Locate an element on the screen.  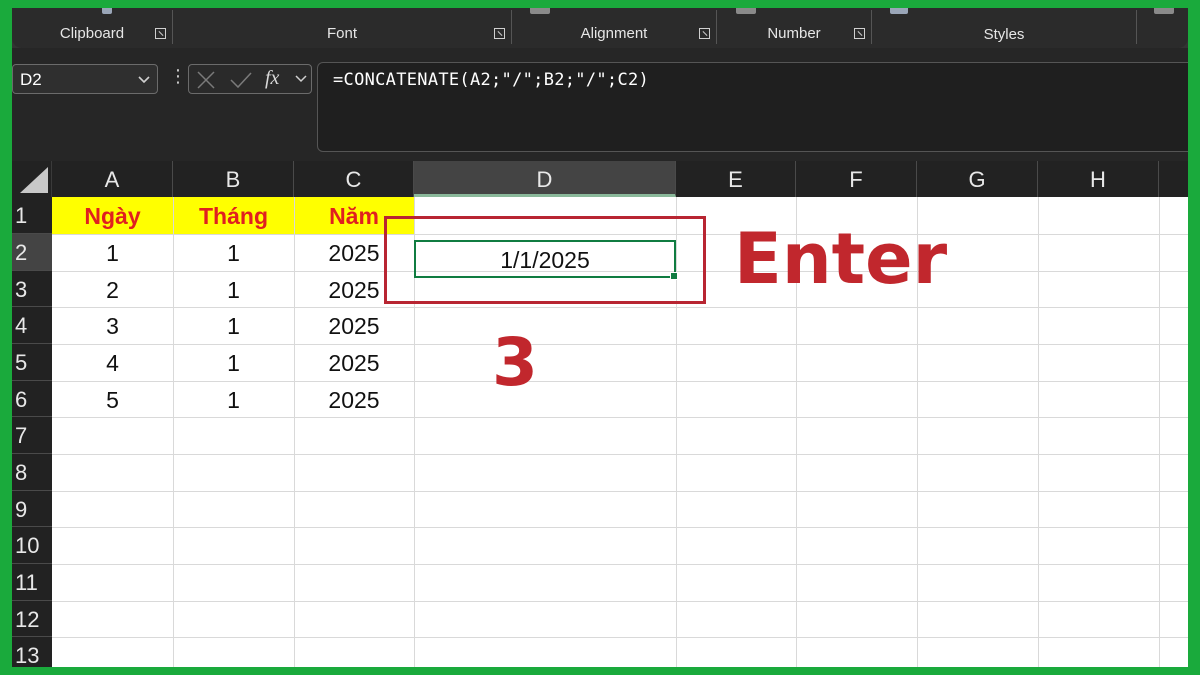
more-options-icon: ⋮ is located at coordinates (178, 76).